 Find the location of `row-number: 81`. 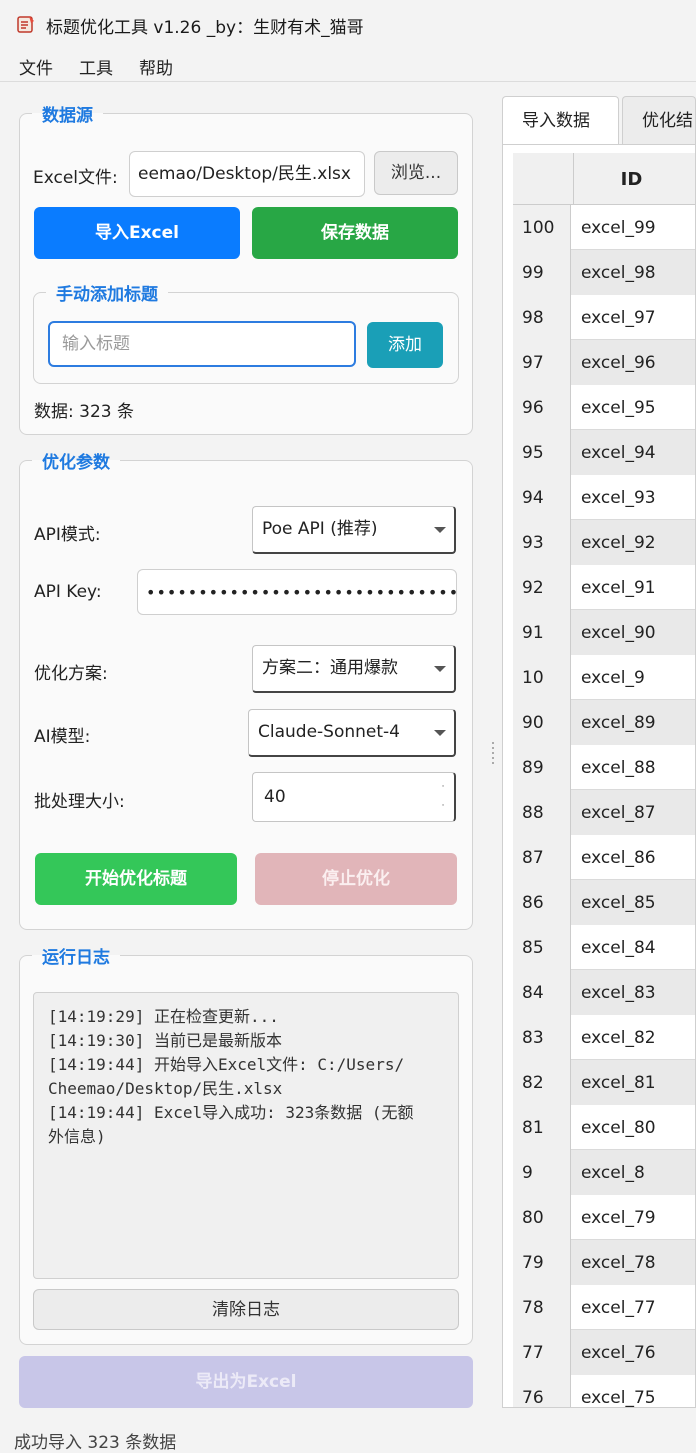

row-number: 81 is located at coordinates (542, 1127).